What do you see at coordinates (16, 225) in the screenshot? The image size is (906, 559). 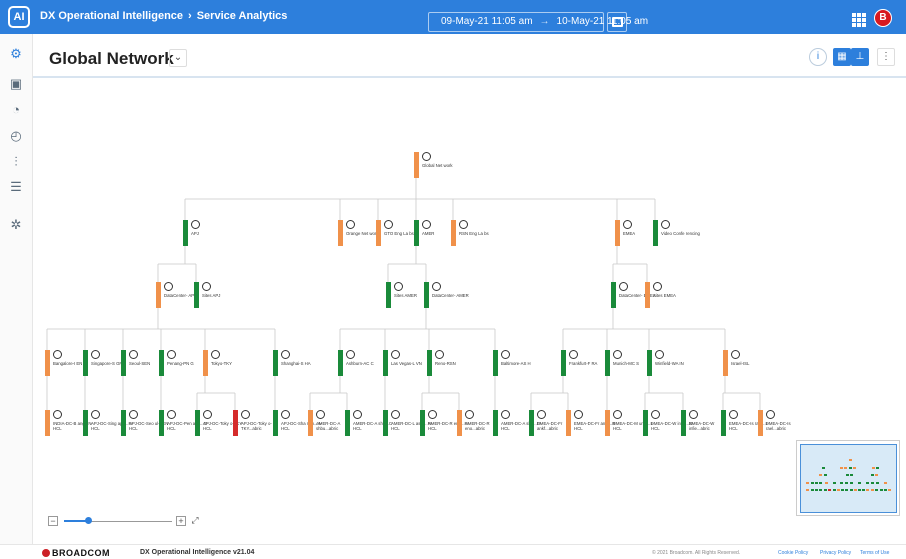 I see `settings-icon: ✲` at bounding box center [16, 225].